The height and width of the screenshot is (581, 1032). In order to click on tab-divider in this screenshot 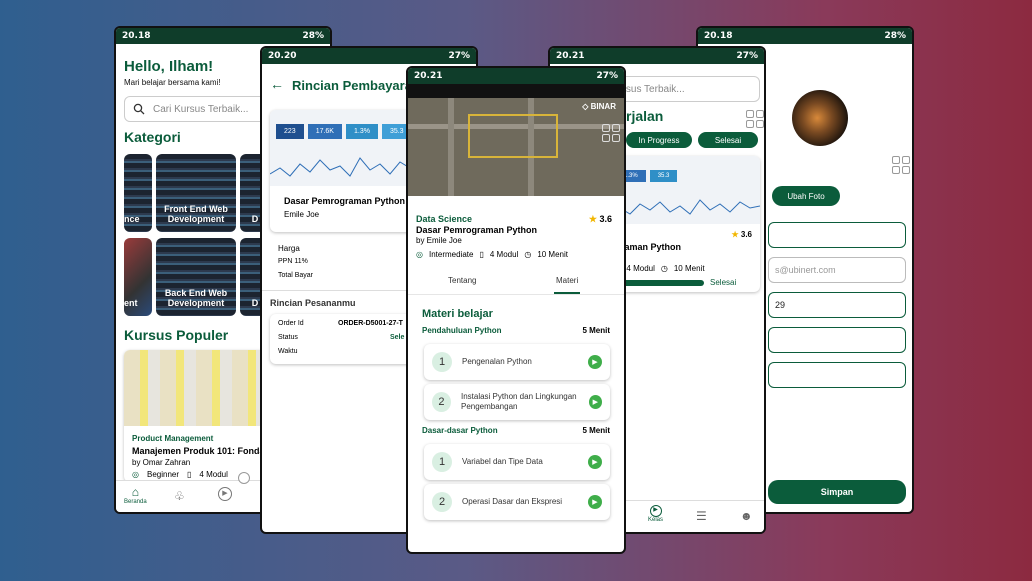, I will do `click(516, 294)`.